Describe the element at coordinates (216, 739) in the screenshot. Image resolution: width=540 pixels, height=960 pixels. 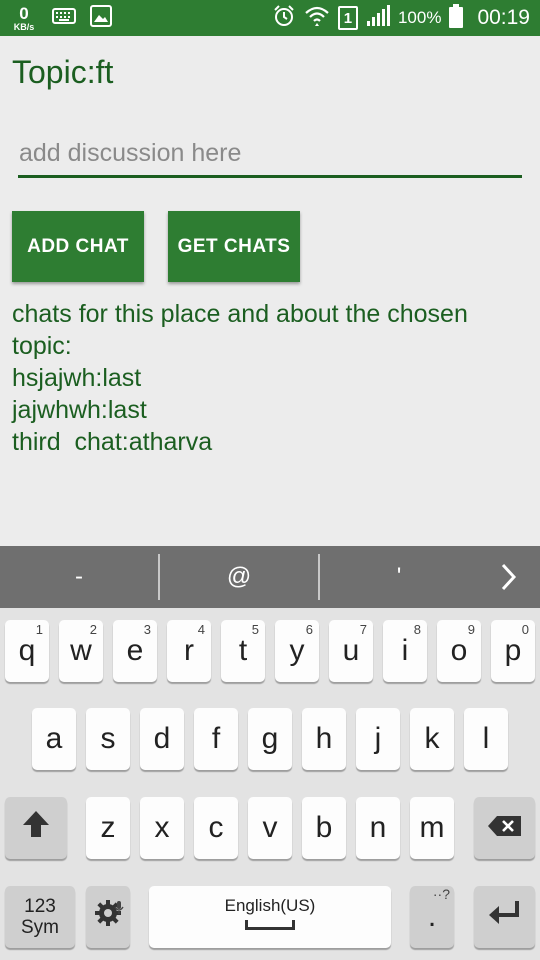
I see `key-f: f` at that location.